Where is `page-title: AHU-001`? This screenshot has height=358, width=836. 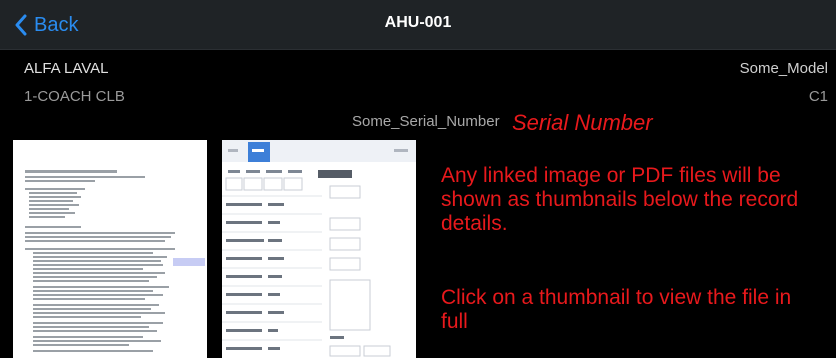
page-title: AHU-001 is located at coordinates (418, 22).